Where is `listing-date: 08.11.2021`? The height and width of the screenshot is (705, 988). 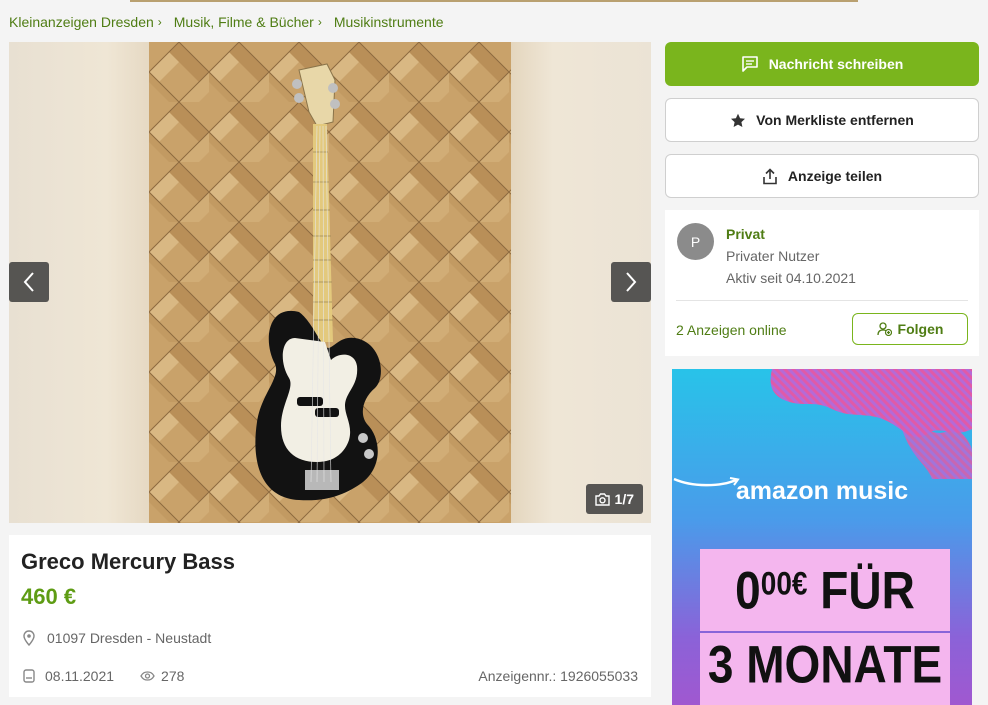
listing-date: 08.11.2021 is located at coordinates (68, 676).